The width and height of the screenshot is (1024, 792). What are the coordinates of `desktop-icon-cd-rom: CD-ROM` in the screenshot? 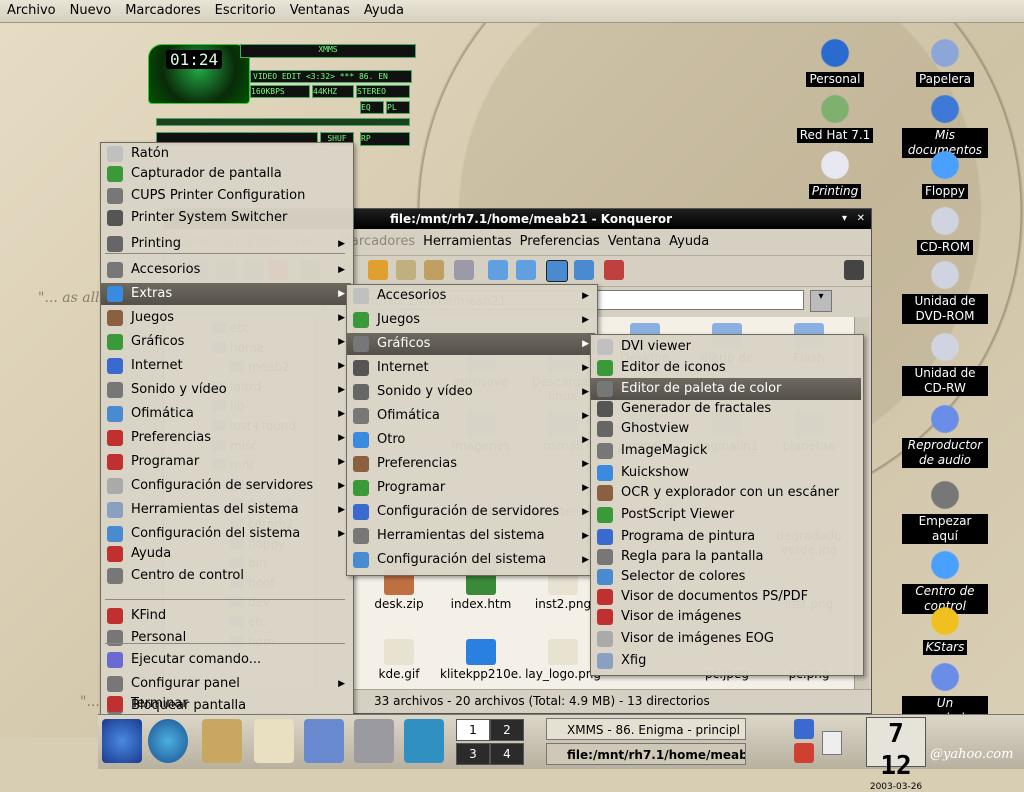 It's located at (945, 229).